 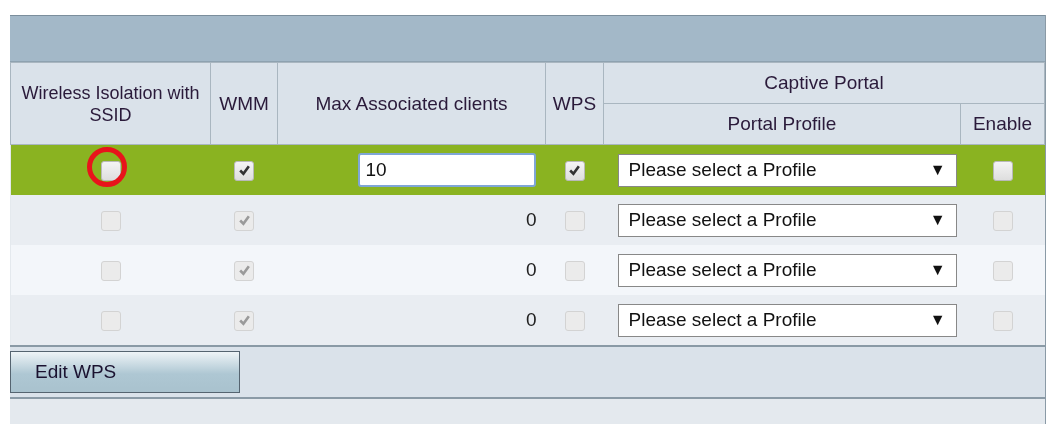 I want to click on column-header: WMM, so click(x=244, y=103).